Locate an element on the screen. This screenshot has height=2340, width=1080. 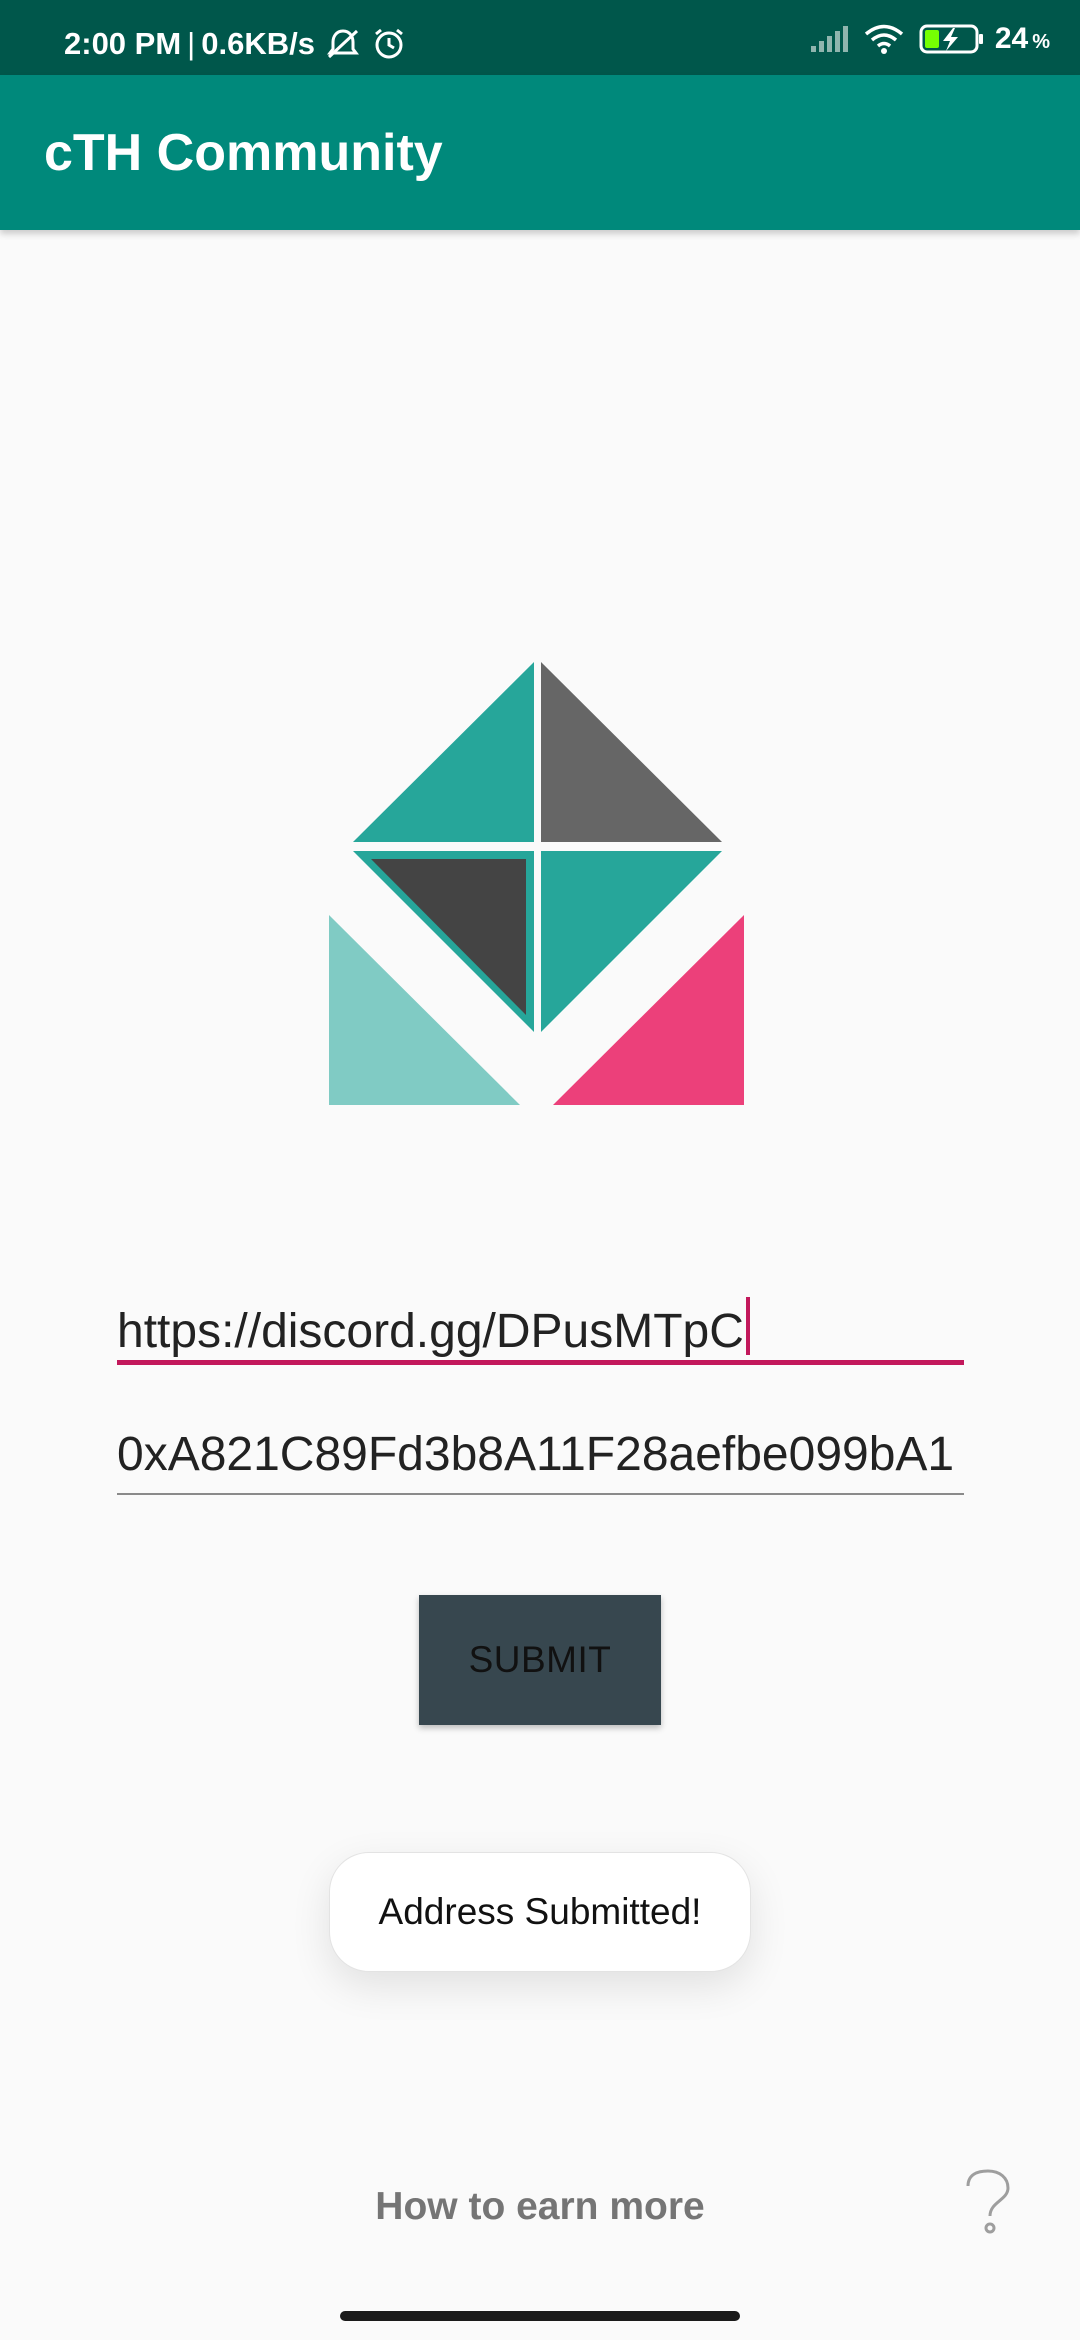
discord-link-text: https://discord.gg/DPusMTpC is located at coordinates (540, 1328).